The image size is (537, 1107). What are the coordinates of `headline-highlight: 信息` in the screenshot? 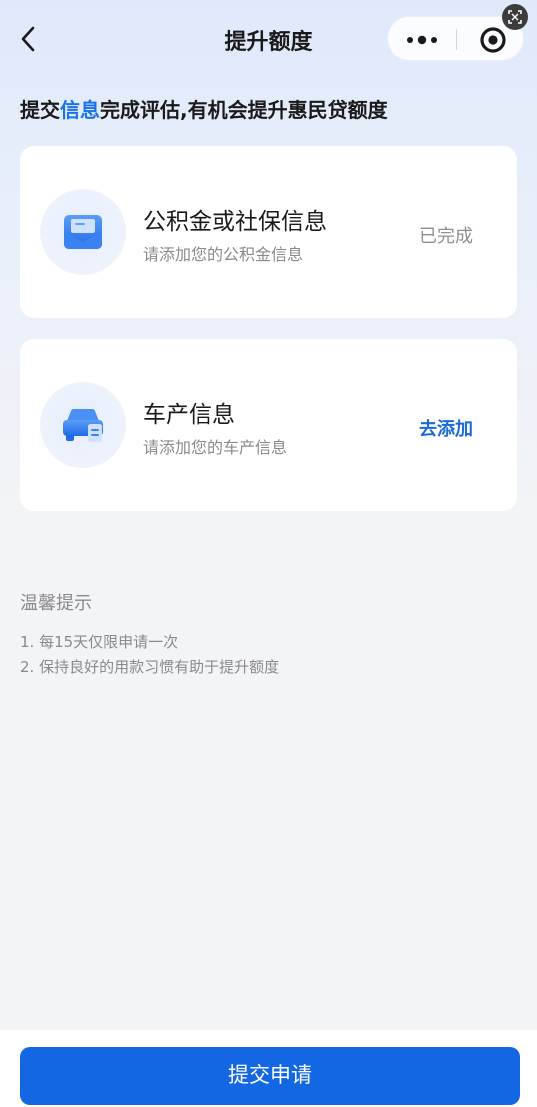 It's located at (80, 110).